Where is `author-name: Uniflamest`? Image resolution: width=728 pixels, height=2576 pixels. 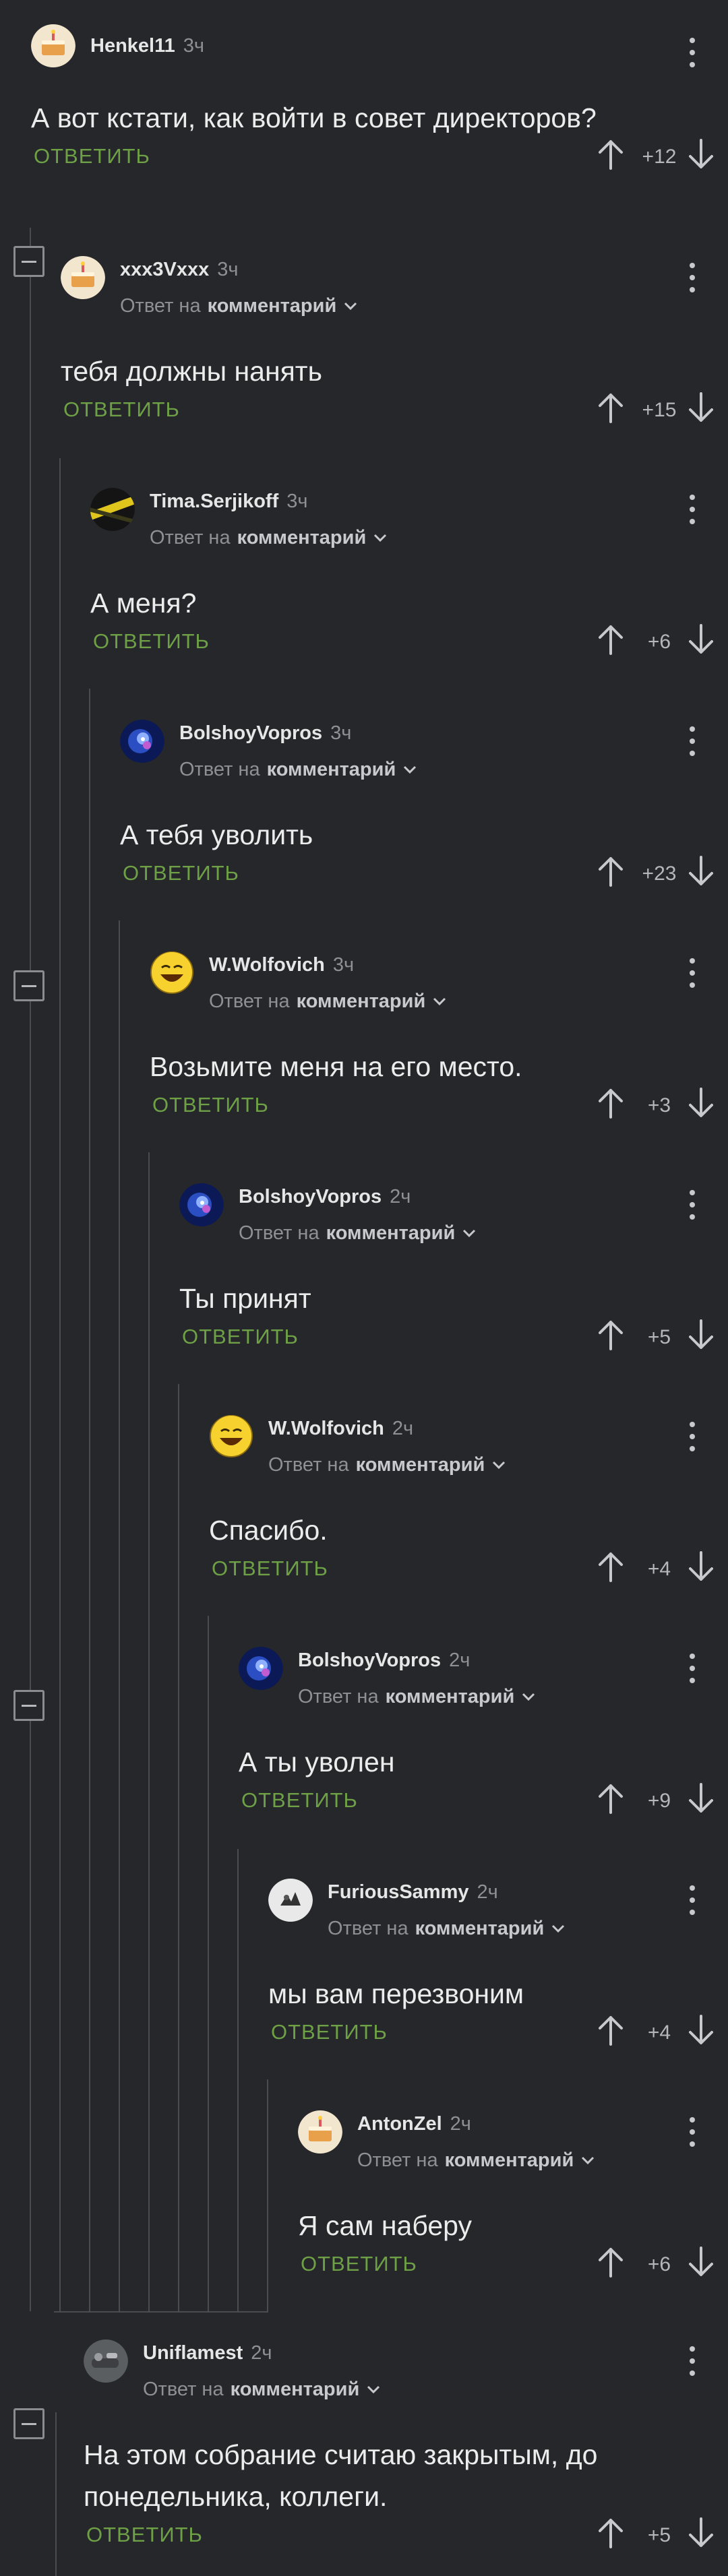 author-name: Uniflamest is located at coordinates (193, 2353).